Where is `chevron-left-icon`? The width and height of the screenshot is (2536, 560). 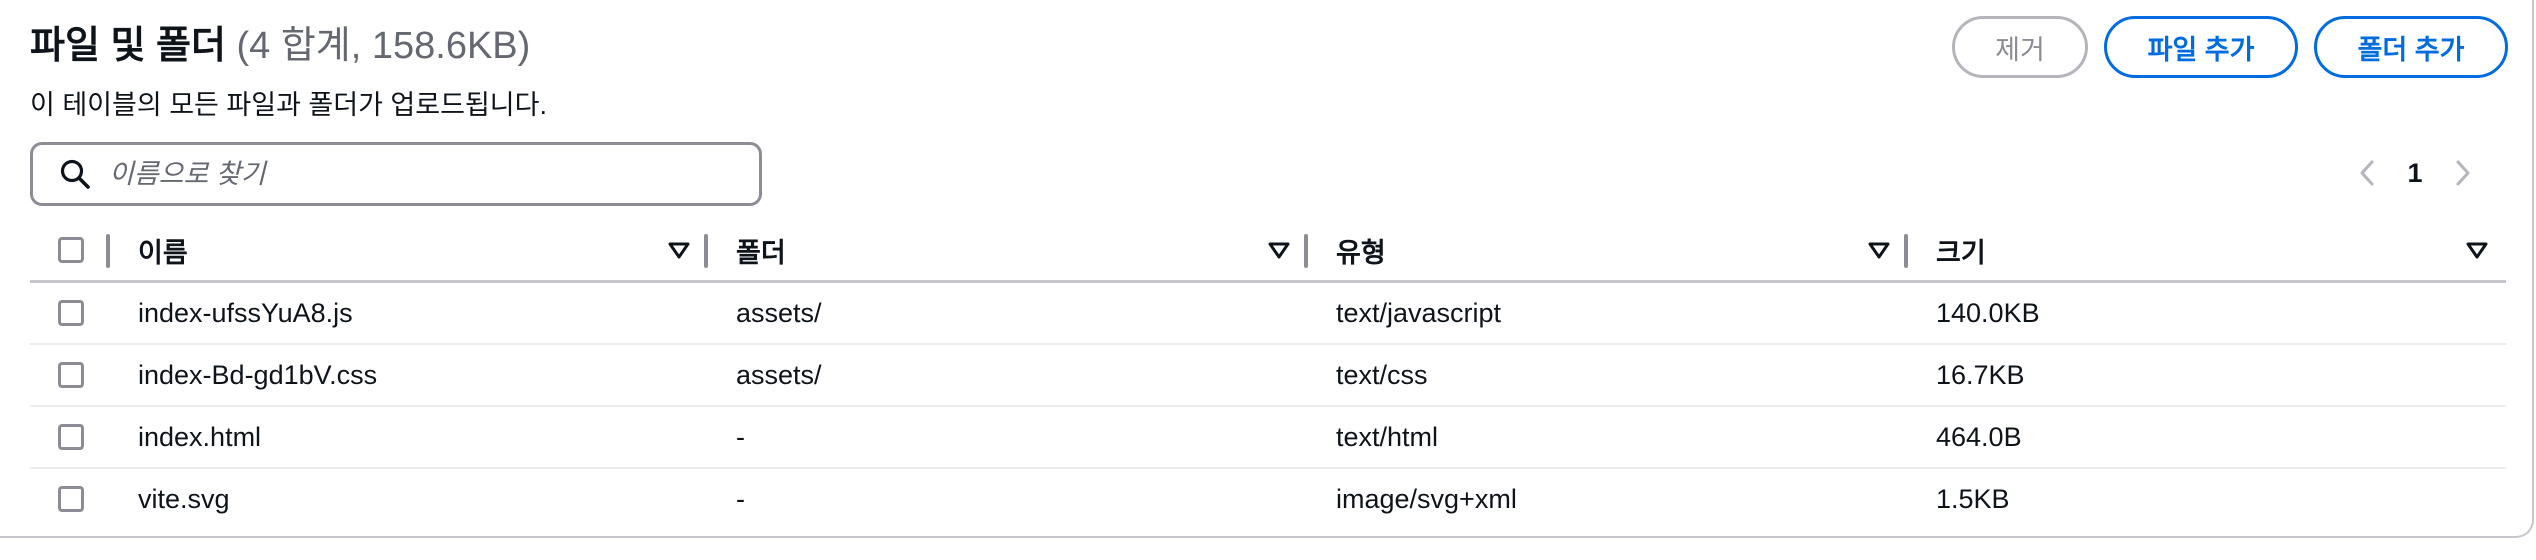 chevron-left-icon is located at coordinates (2367, 173).